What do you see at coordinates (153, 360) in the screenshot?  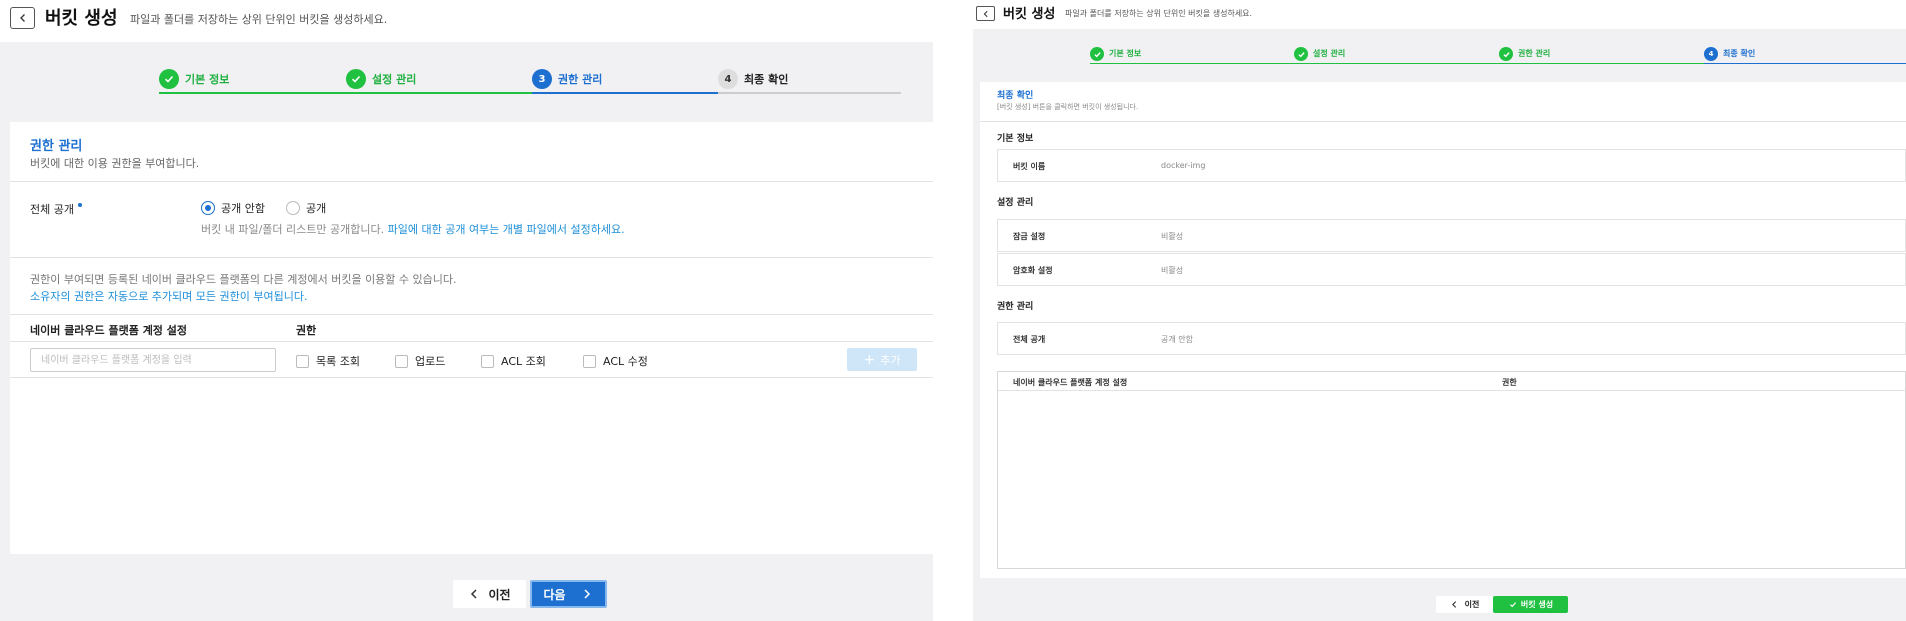 I see `account-input` at bounding box center [153, 360].